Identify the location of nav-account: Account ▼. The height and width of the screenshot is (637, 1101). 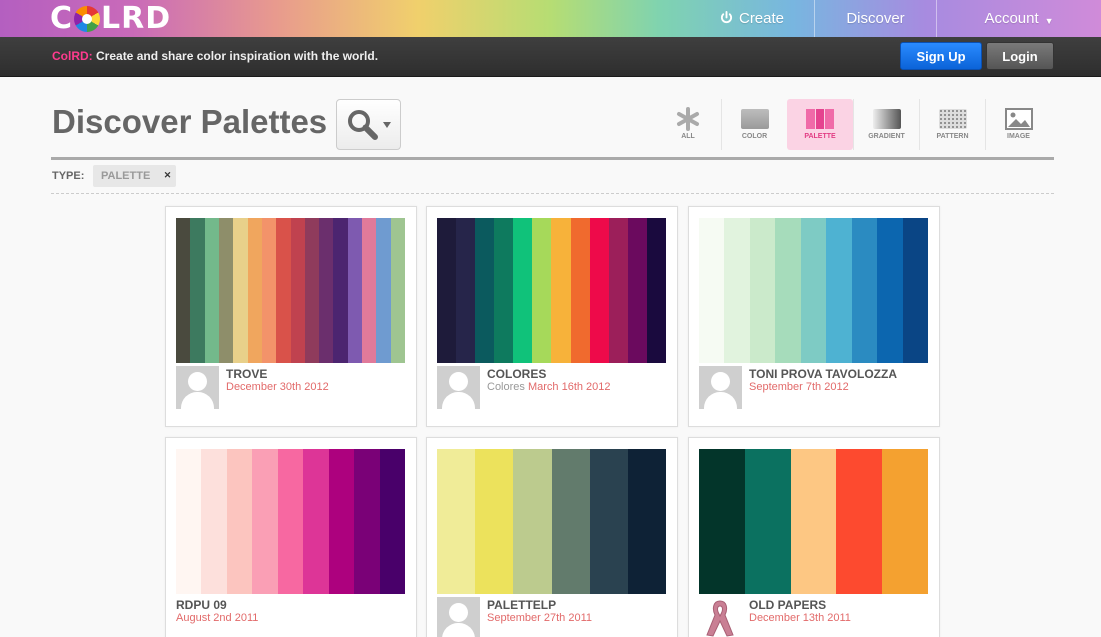
(1018, 18).